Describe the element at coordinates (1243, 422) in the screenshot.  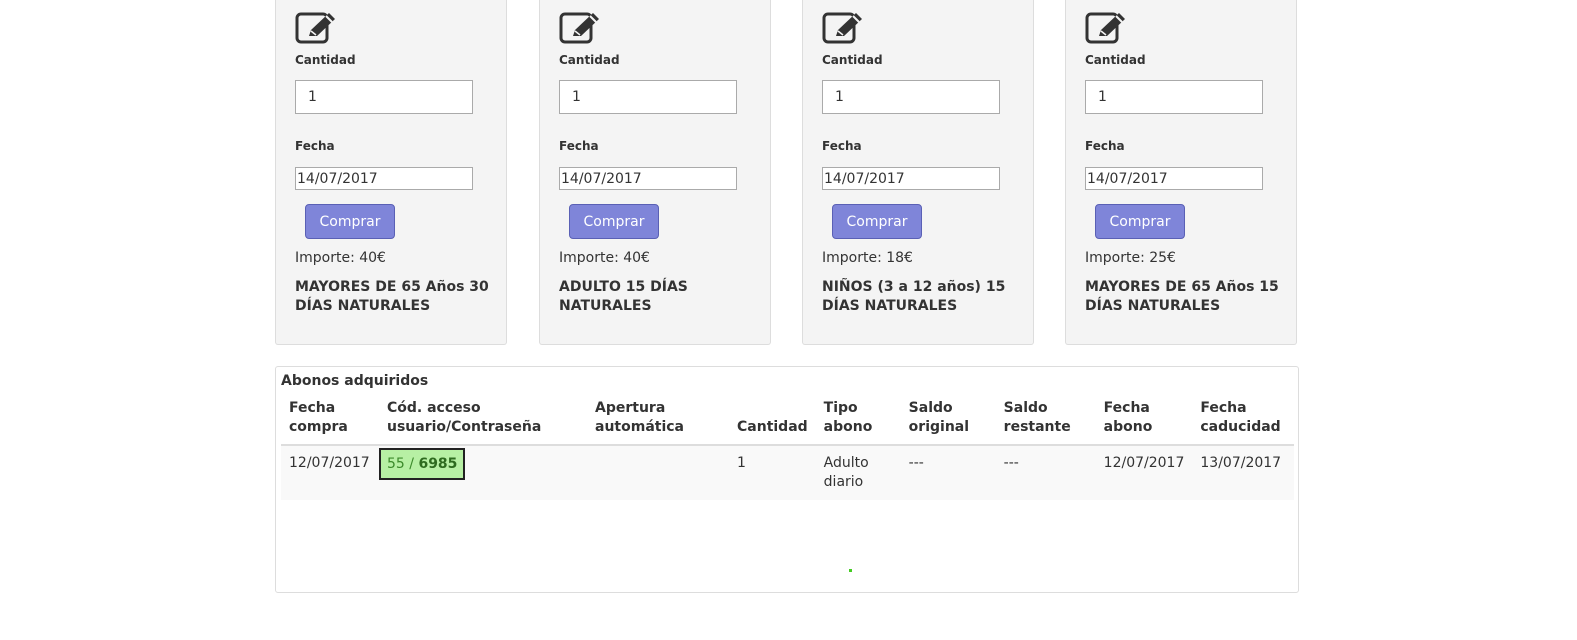
I see `column-header: Fecha caducidad` at that location.